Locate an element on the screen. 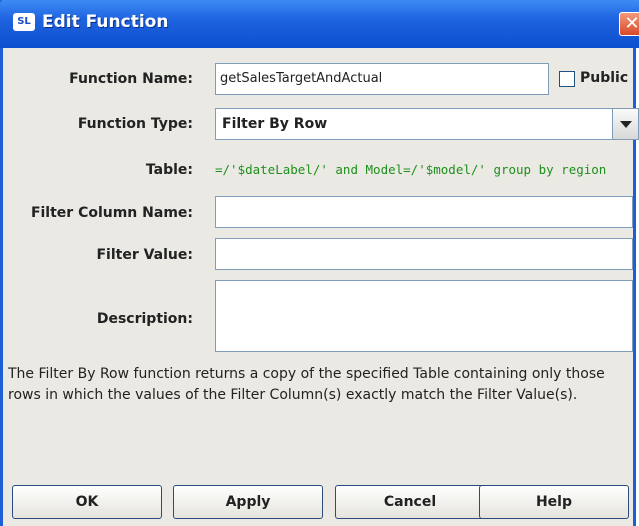  table-label: Table: is located at coordinates (169, 170).